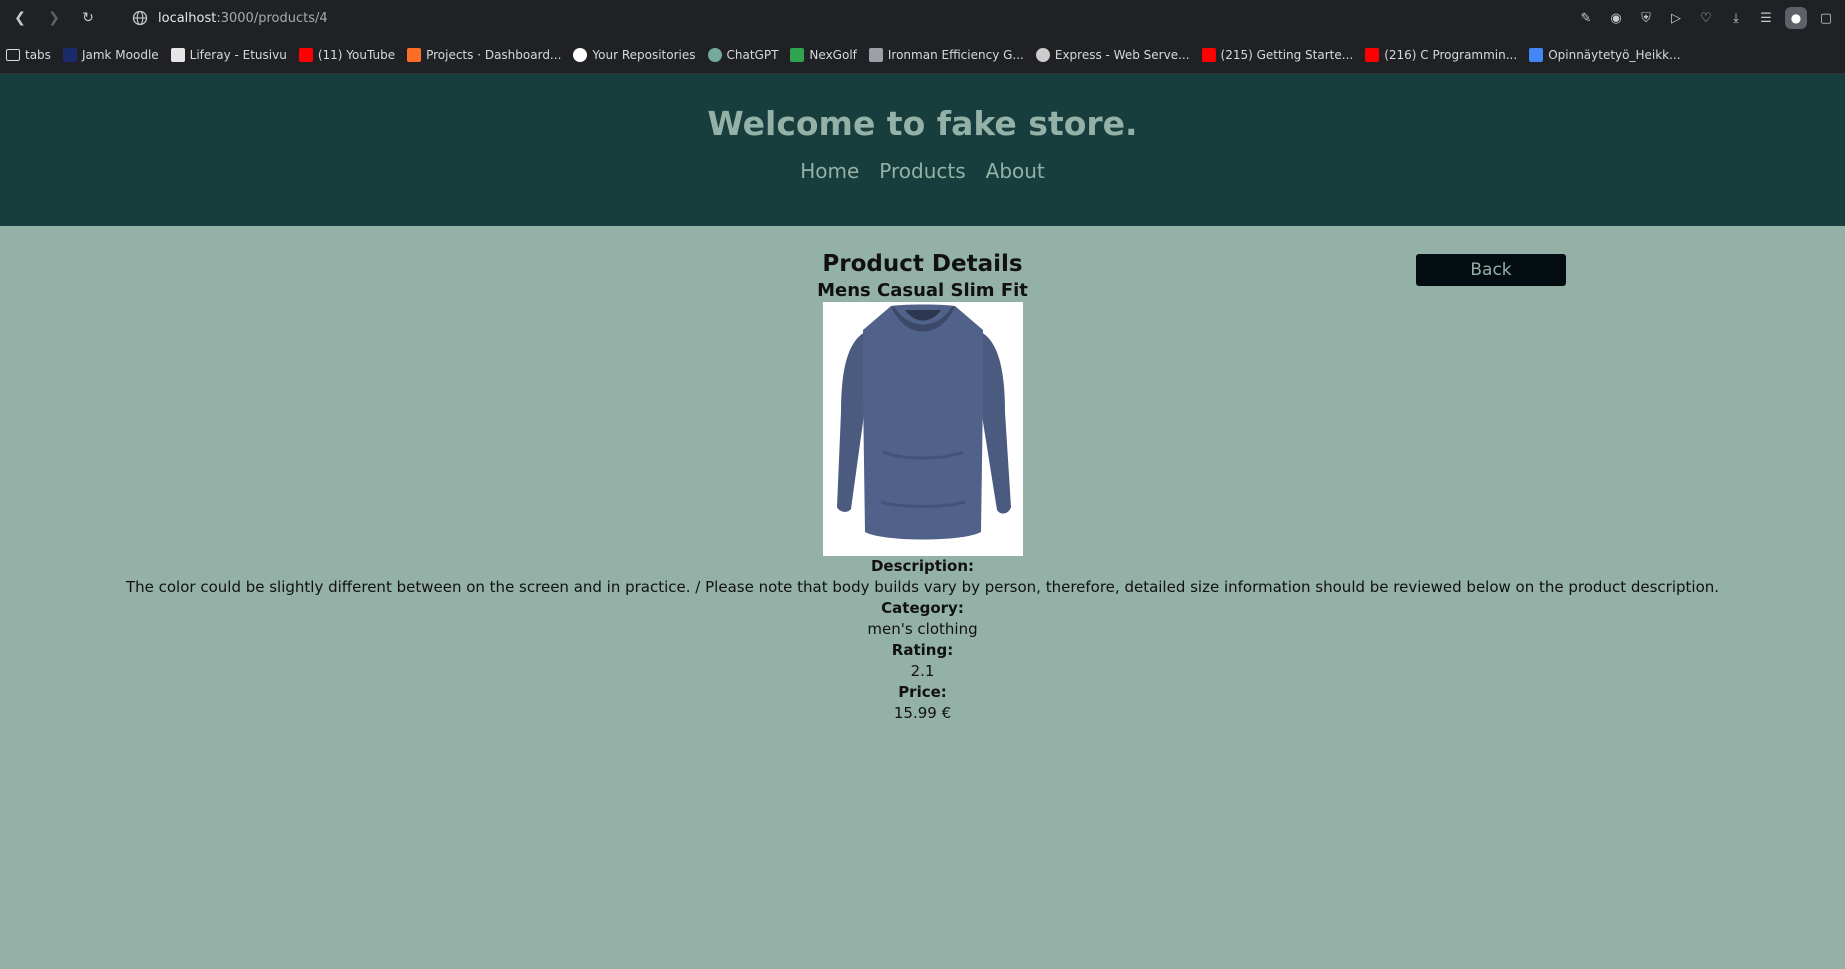 The height and width of the screenshot is (969, 1845). I want to click on bookmark-label: Jamk Moodle, so click(120, 54).